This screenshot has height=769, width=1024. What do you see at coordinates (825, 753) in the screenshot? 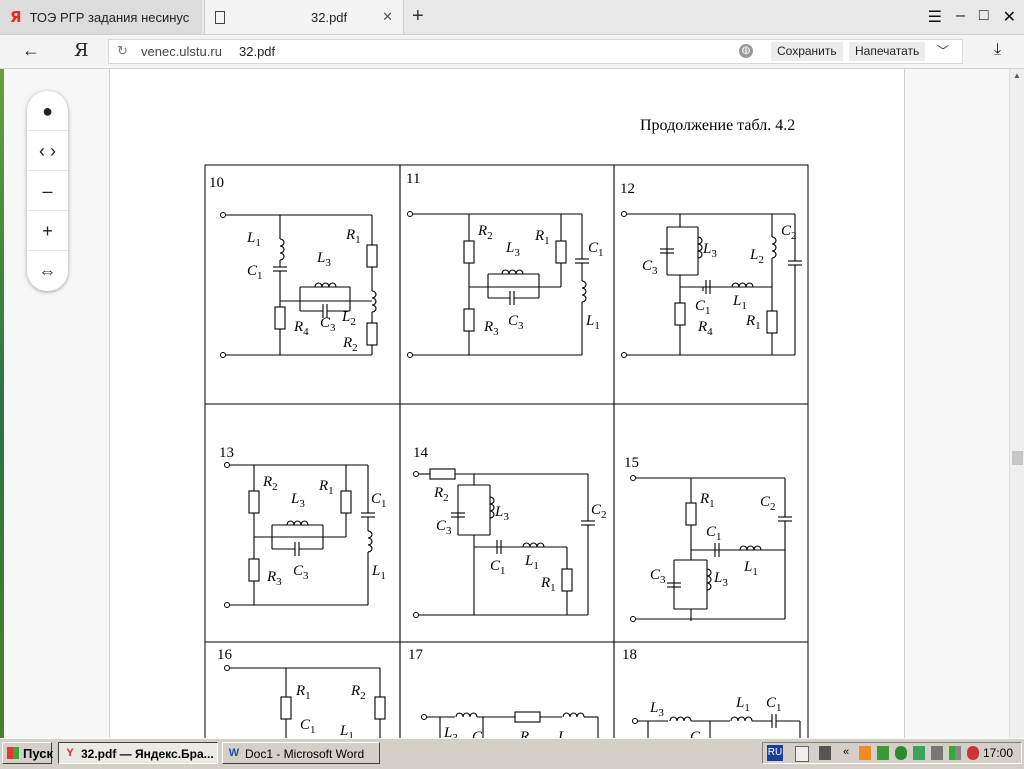
I see `printer-icon` at bounding box center [825, 753].